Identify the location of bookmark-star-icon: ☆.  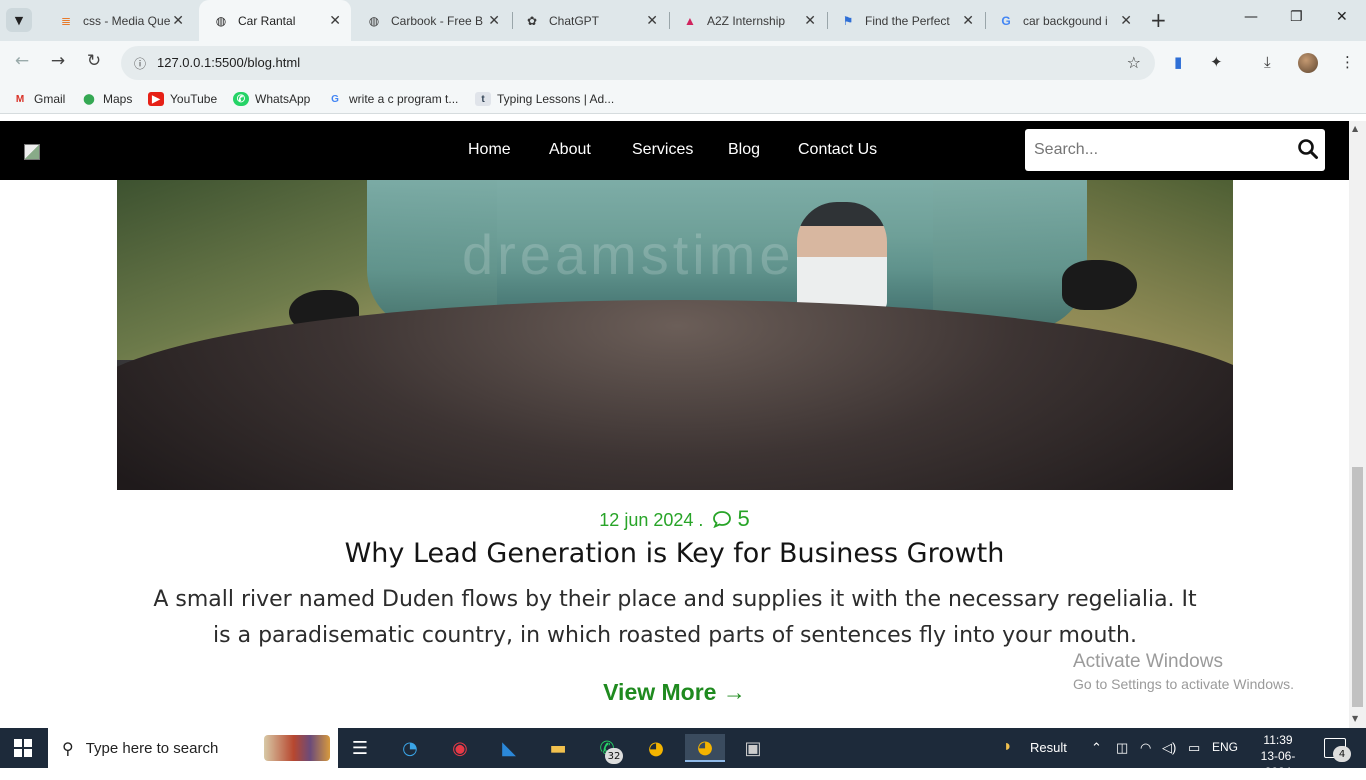
(1134, 62).